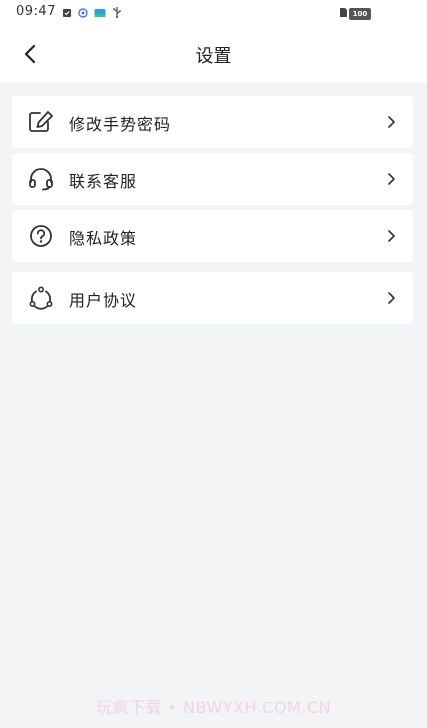 This screenshot has width=427, height=728. I want to click on settings-item-label: 修改手势密码, so click(120, 124).